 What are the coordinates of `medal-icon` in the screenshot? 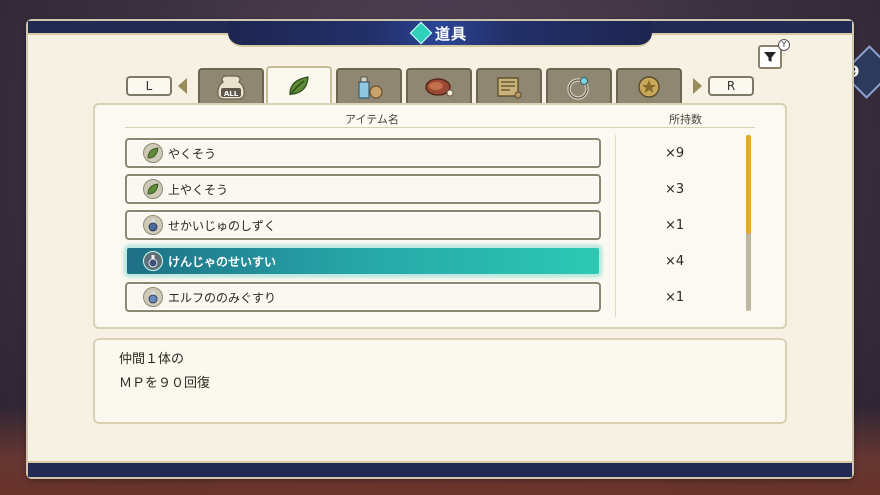 It's located at (649, 87).